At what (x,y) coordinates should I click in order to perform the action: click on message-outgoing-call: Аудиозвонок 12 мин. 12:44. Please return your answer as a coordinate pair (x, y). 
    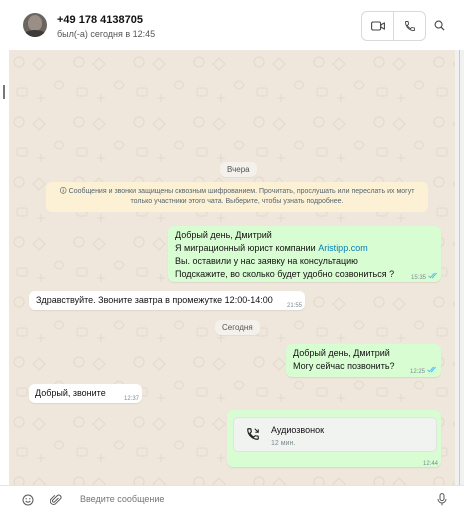
    Looking at the image, I should click on (334, 438).